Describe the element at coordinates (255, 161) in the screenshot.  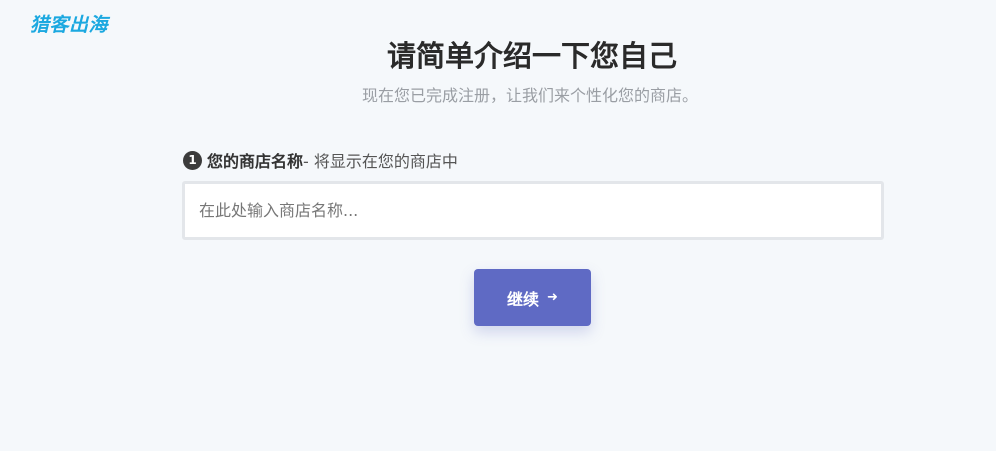
I see `store-name-label-text: 您的商店名称` at that location.